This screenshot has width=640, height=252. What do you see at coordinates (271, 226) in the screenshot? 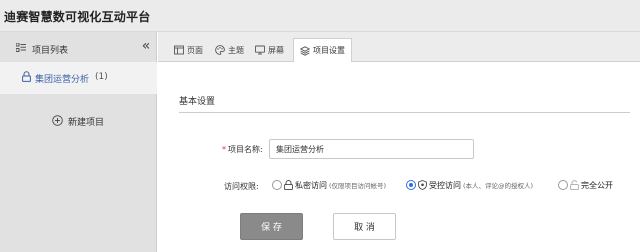
I see `save-button: 保 存` at bounding box center [271, 226].